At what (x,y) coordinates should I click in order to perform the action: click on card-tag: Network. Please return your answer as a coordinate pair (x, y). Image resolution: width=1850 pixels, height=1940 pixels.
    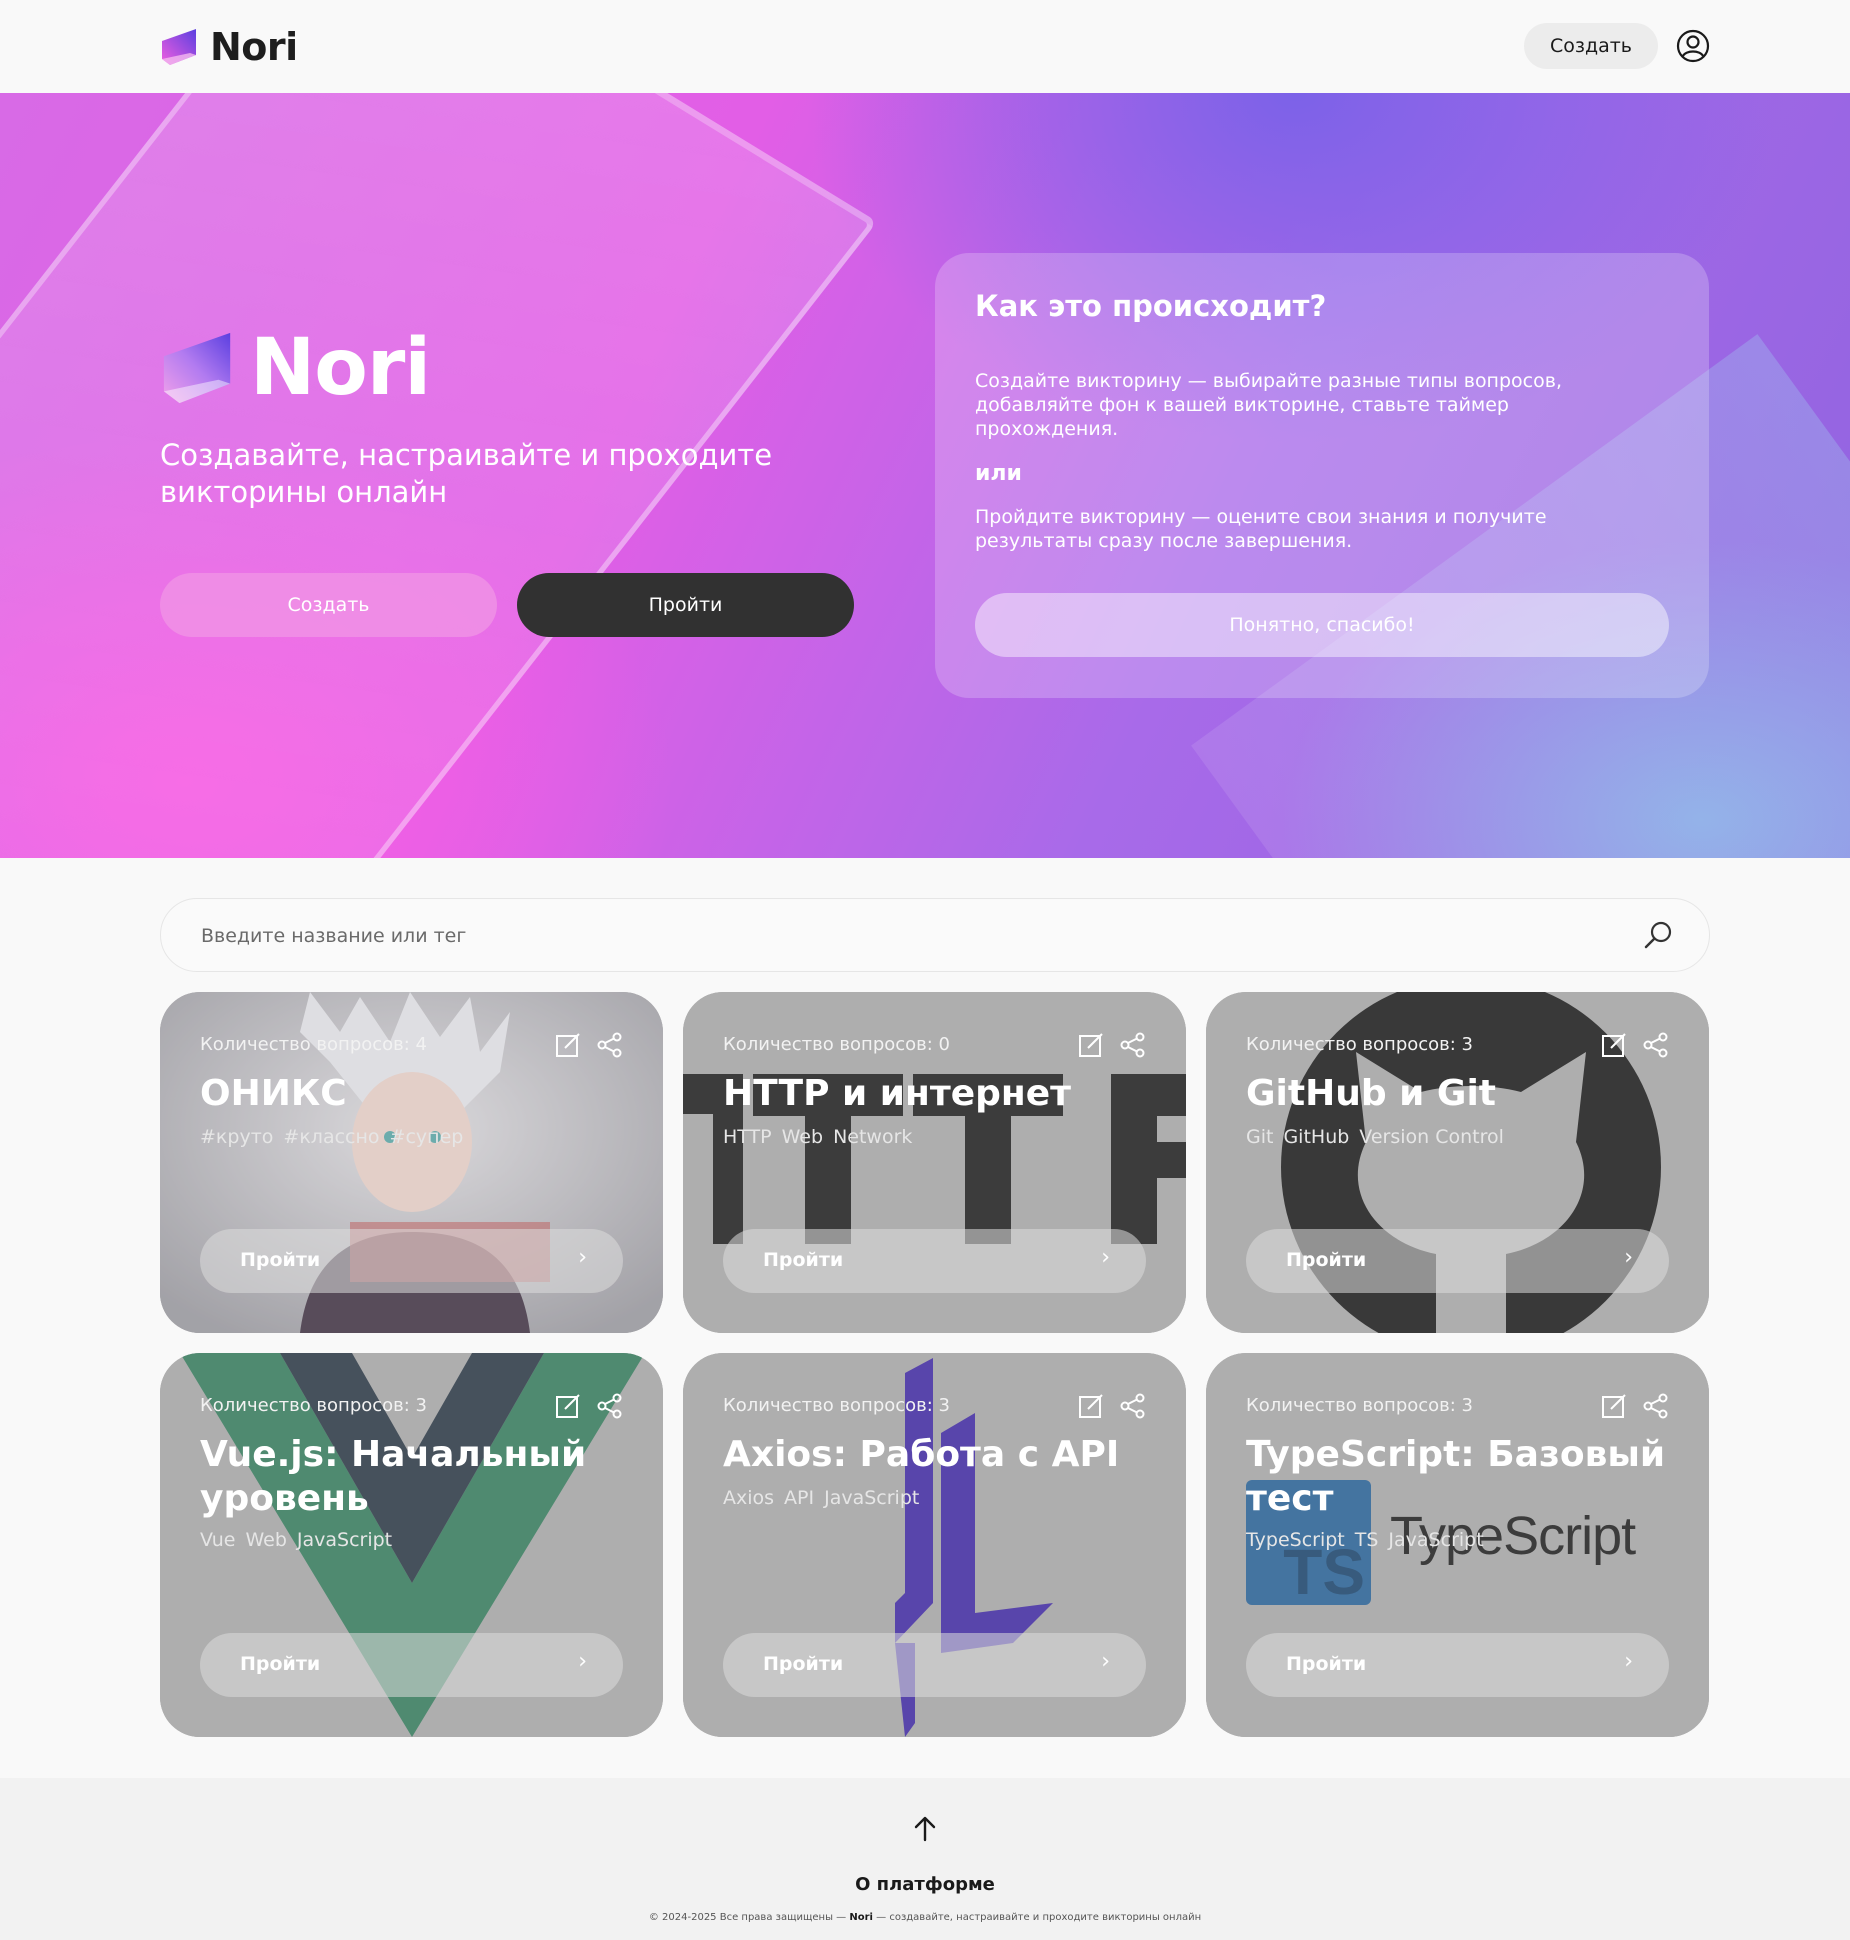
    Looking at the image, I should click on (872, 1137).